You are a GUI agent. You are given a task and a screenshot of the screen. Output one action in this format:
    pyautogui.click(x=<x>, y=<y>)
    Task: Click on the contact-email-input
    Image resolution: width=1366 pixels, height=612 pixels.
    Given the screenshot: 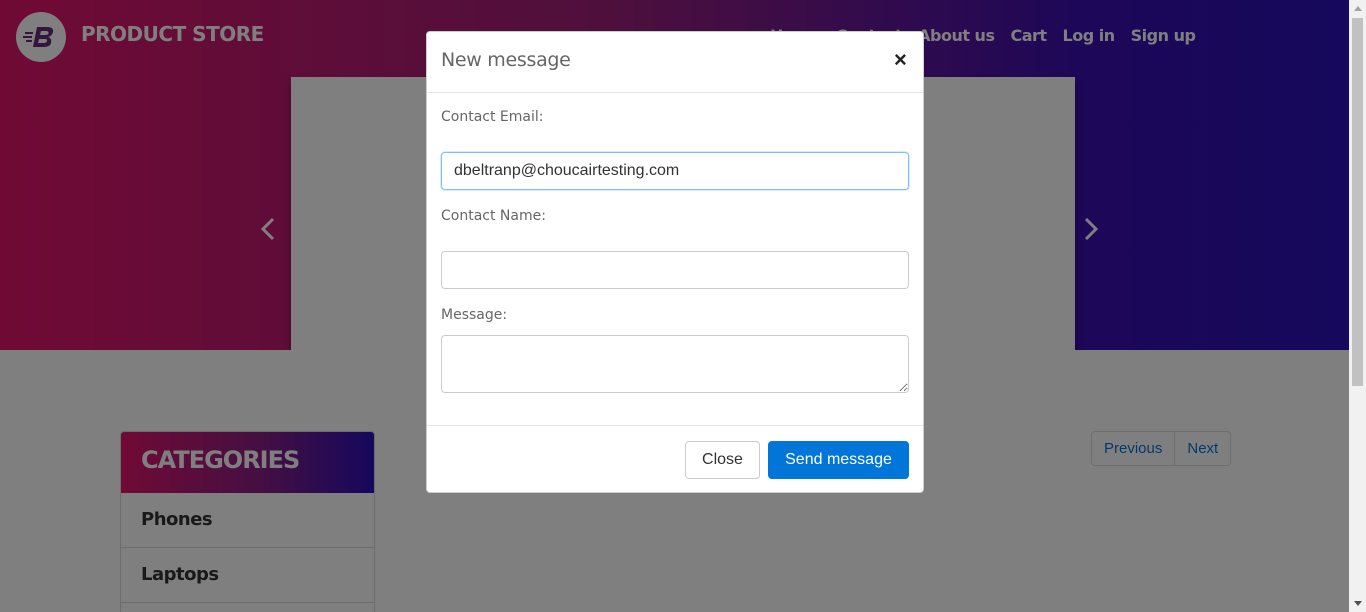 What is the action you would take?
    pyautogui.click(x=675, y=171)
    